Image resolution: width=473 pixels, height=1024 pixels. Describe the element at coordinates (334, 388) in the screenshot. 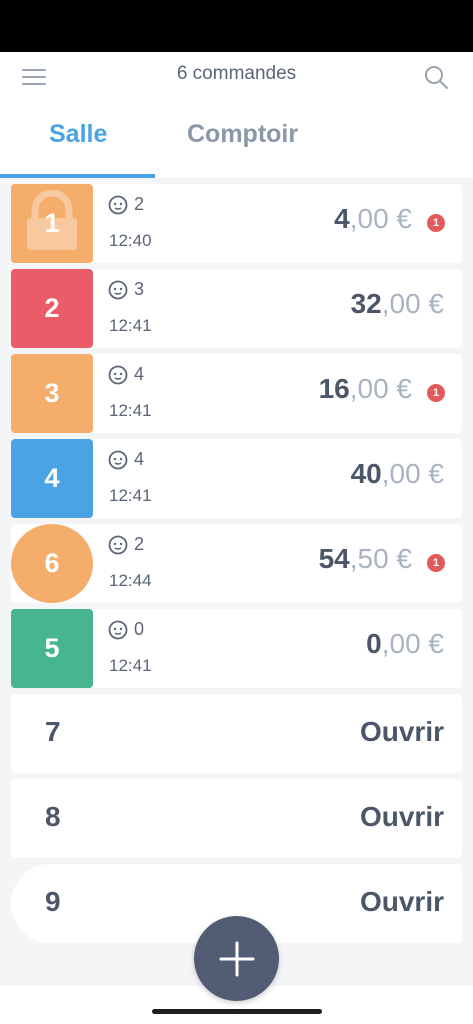

I see `amount-integer: 16` at that location.